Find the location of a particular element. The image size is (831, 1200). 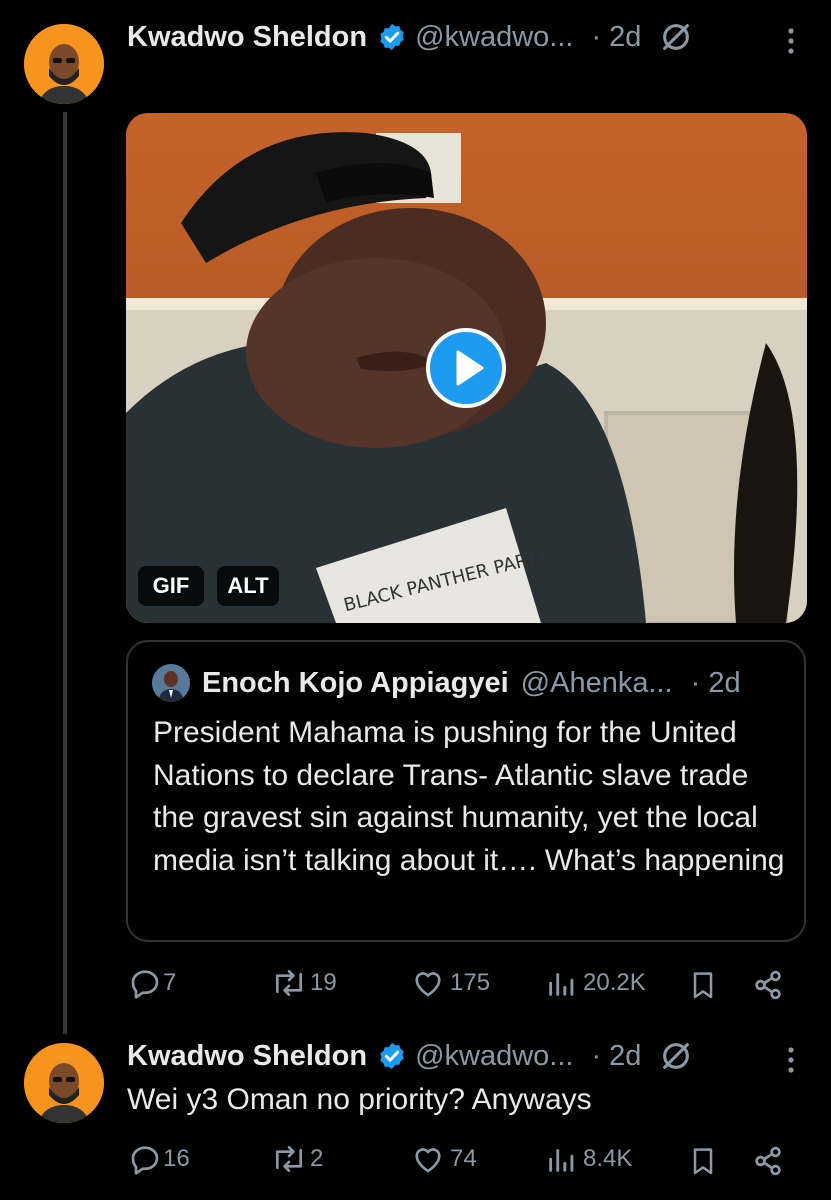

views-button: 8.4K is located at coordinates (588, 1159).